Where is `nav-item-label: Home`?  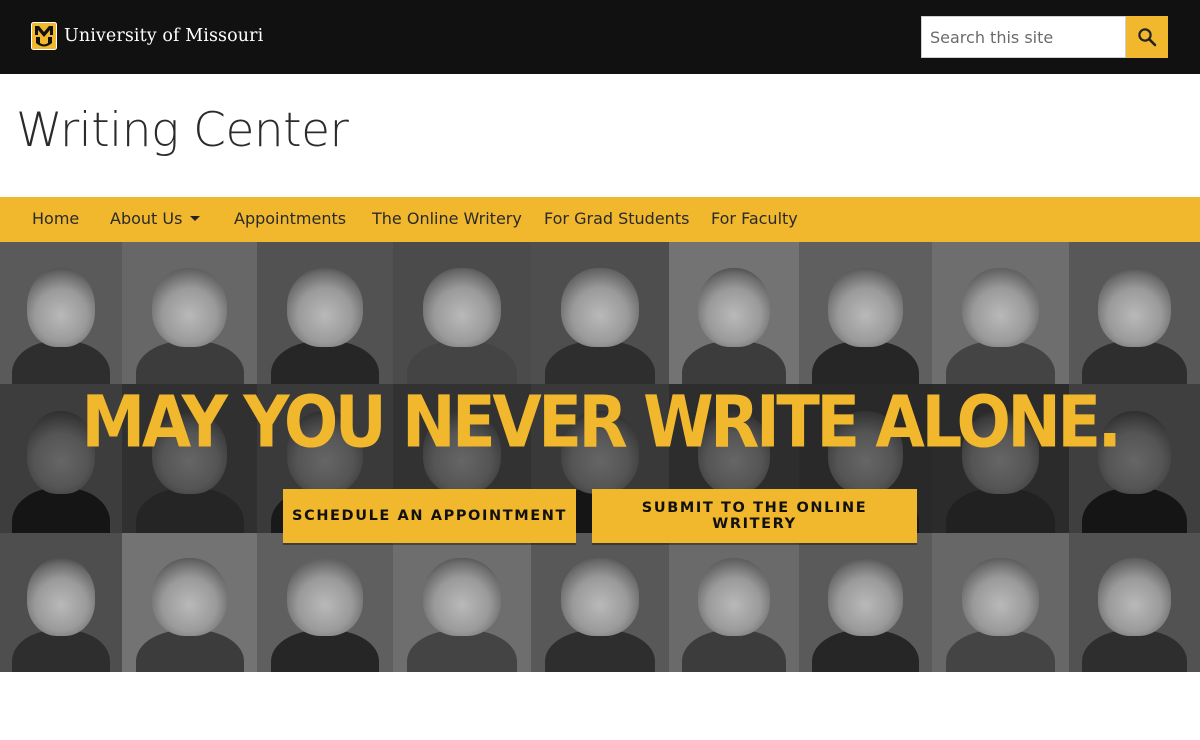 nav-item-label: Home is located at coordinates (56, 218).